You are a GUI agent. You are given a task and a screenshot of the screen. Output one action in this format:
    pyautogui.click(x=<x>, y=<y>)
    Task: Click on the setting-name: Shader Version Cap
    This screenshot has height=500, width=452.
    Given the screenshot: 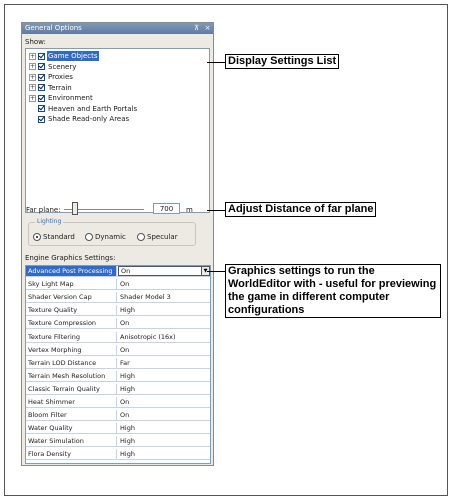 What is the action you would take?
    pyautogui.click(x=71, y=297)
    